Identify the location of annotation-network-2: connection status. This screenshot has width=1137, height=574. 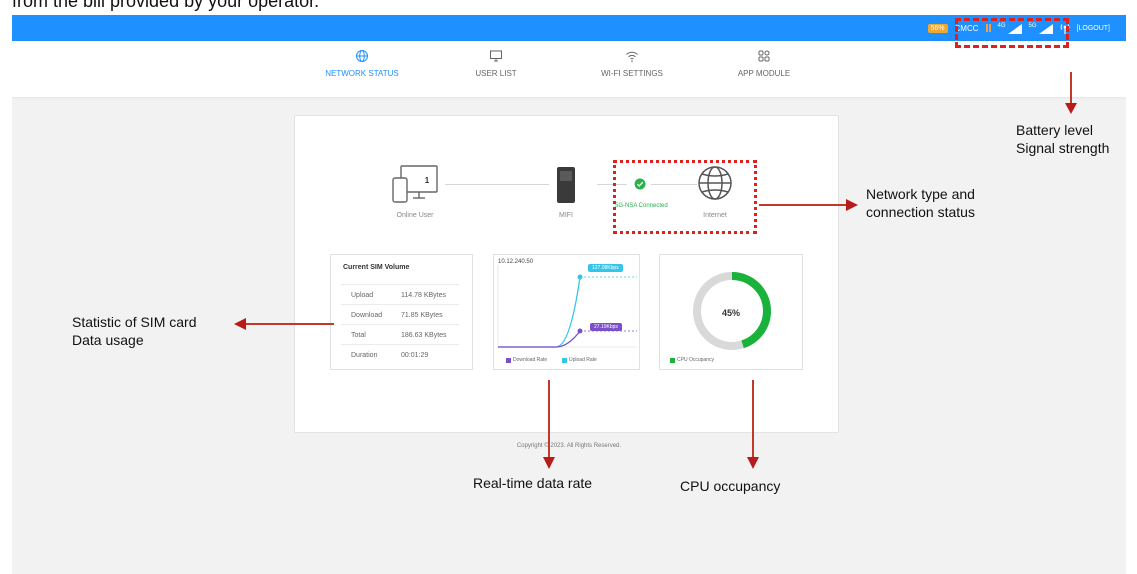
(920, 212).